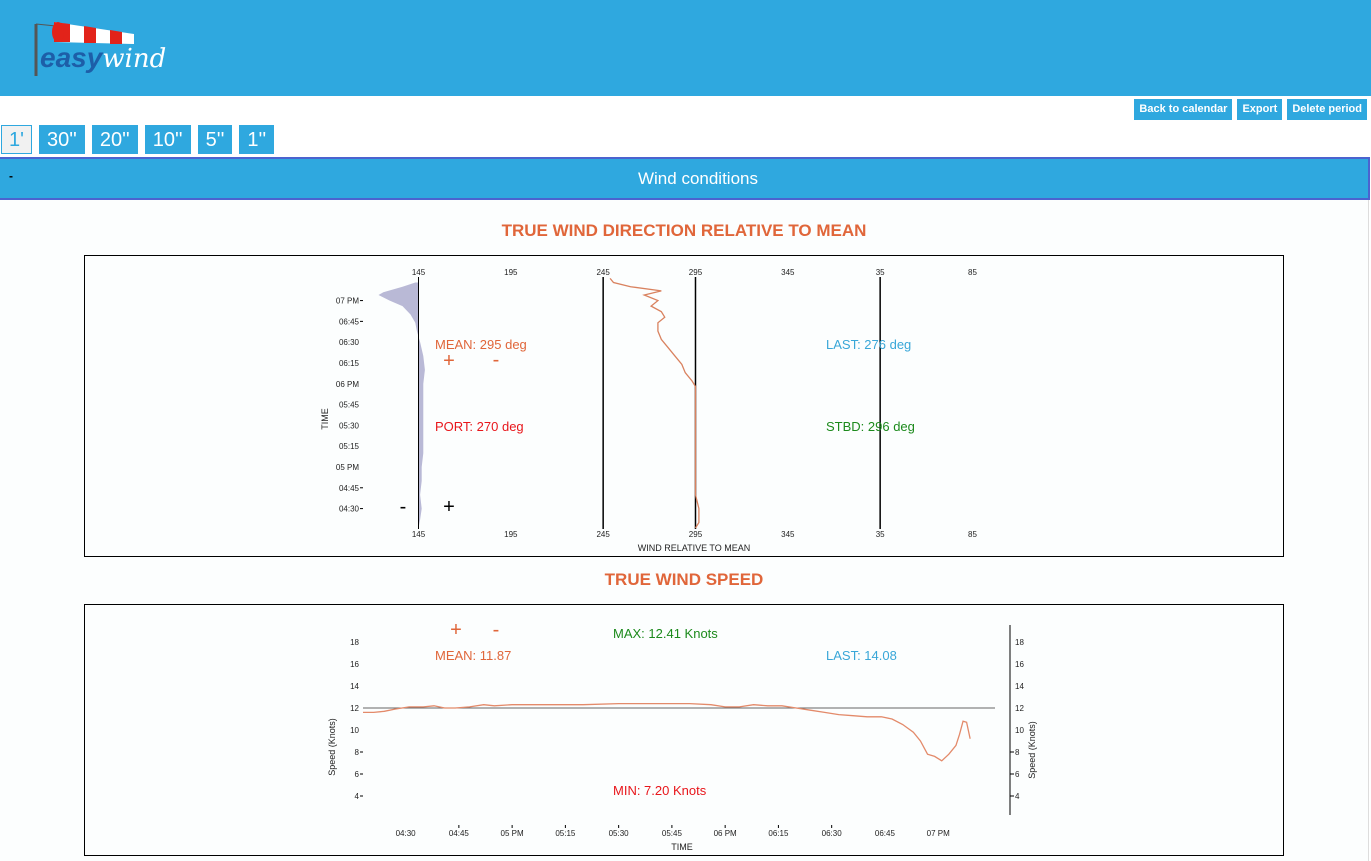  I want to click on last-direction-label: LAST: 276 deg, so click(868, 344).